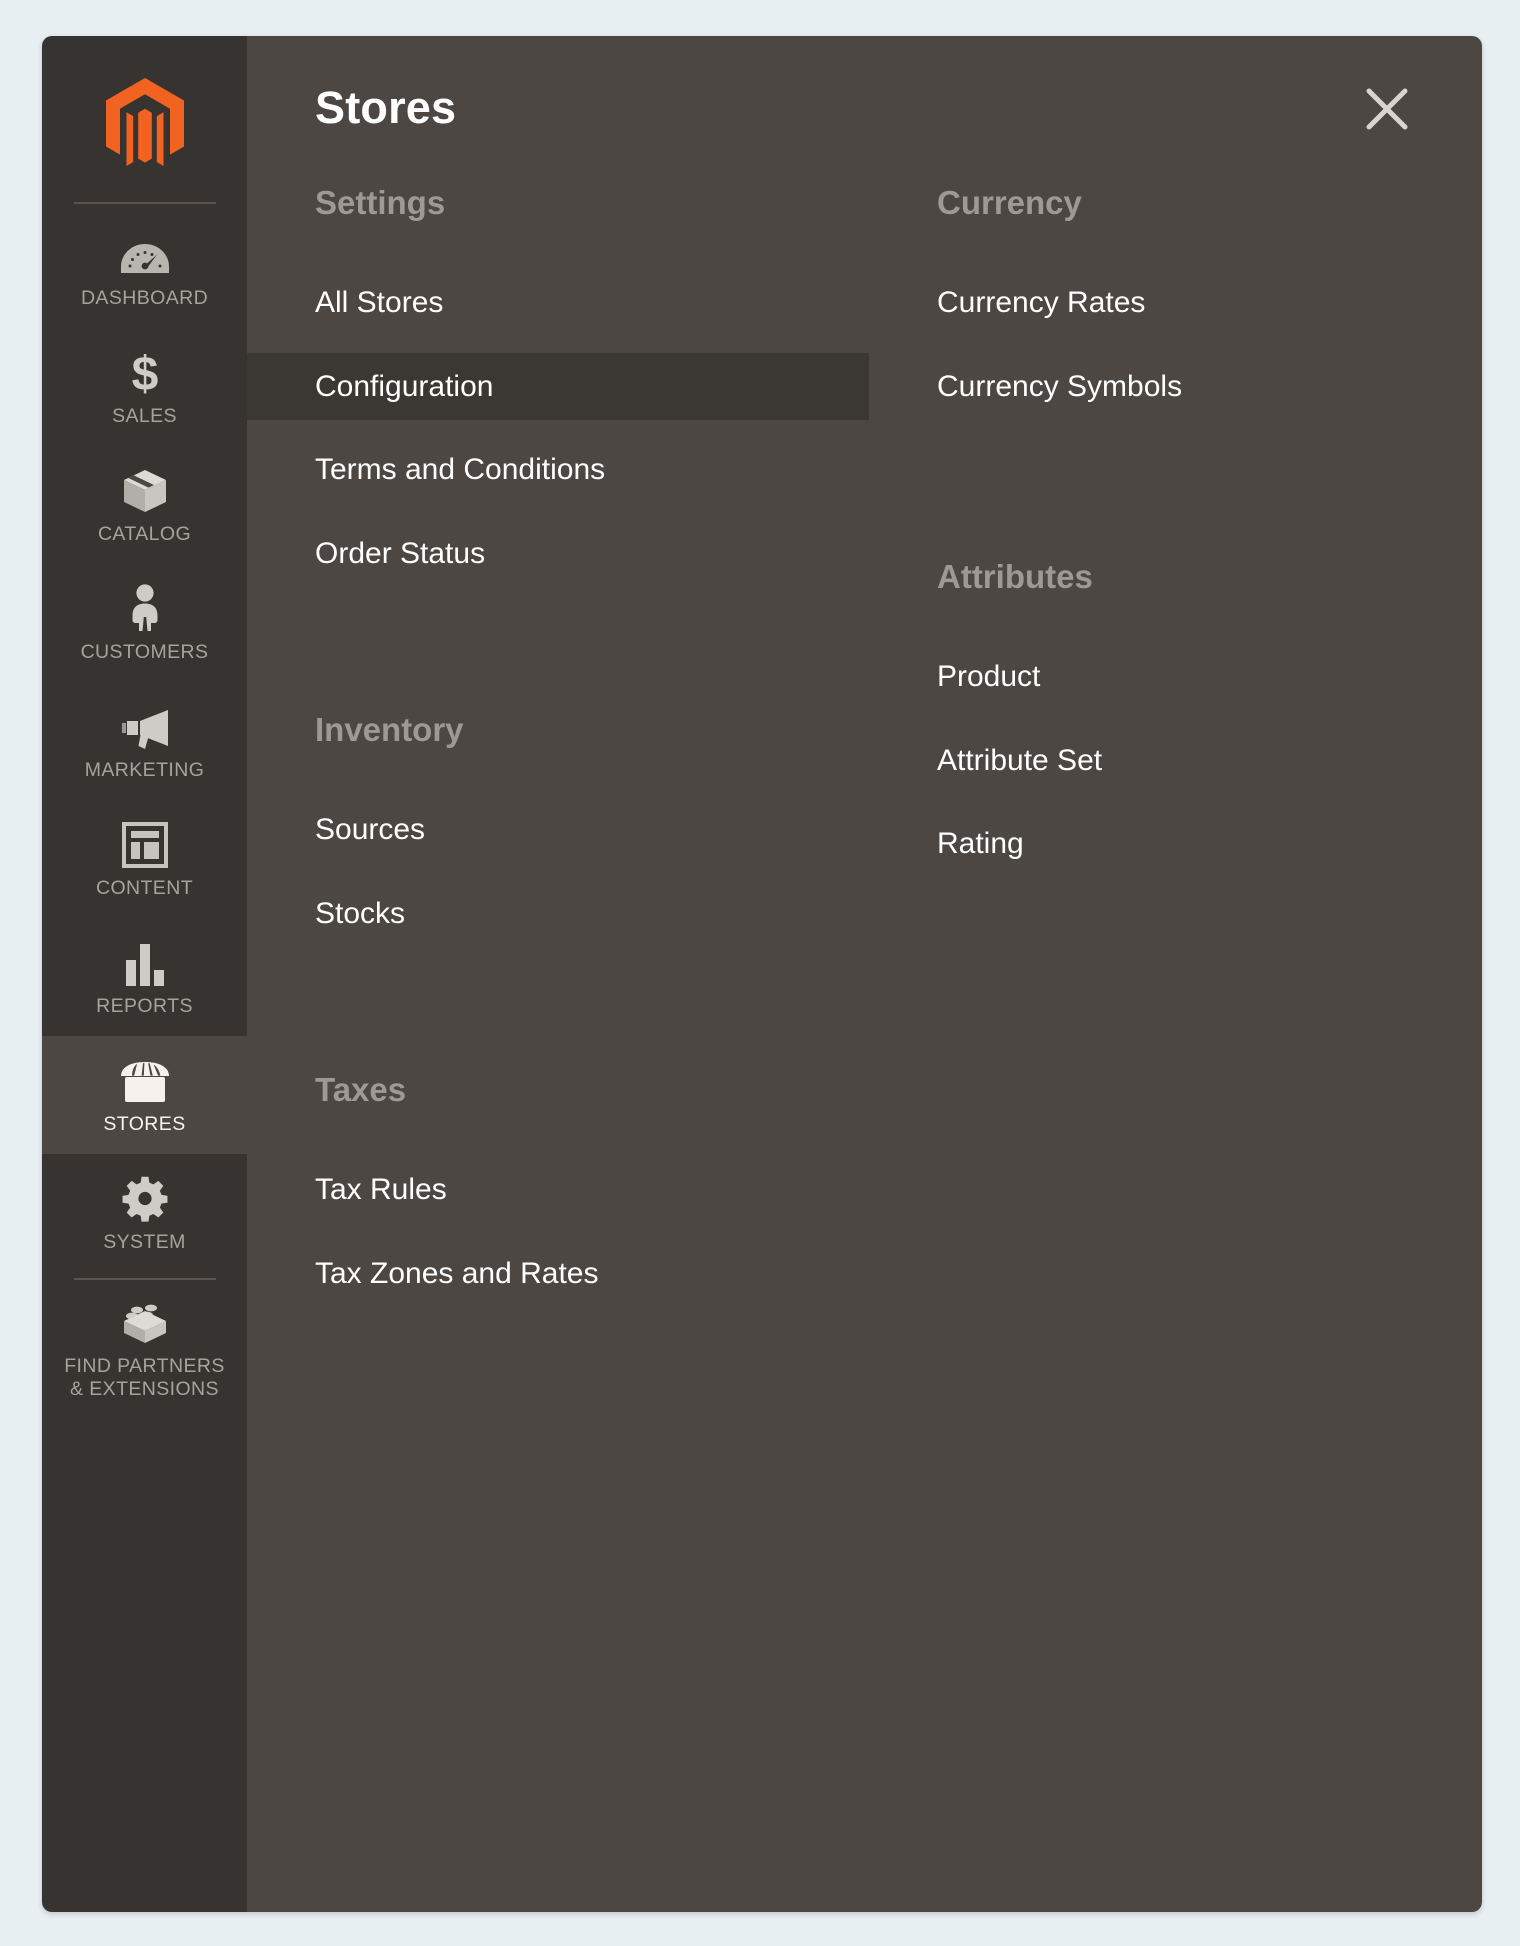  What do you see at coordinates (145, 963) in the screenshot?
I see `bar-chart-icon` at bounding box center [145, 963].